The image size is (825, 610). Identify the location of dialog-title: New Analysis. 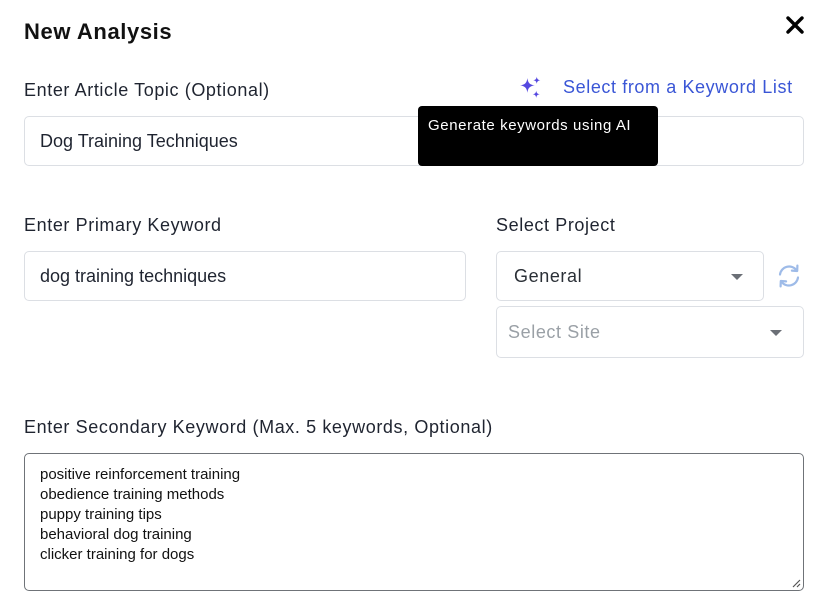
(98, 31).